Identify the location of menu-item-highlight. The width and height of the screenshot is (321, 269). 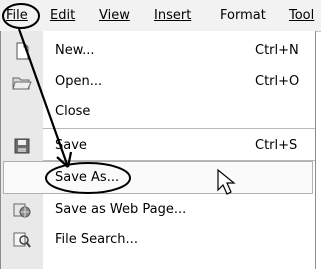
(158, 177).